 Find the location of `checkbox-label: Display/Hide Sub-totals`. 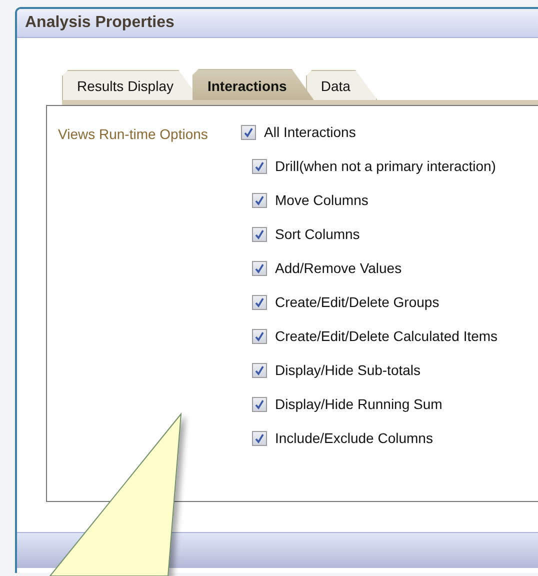

checkbox-label: Display/Hide Sub-totals is located at coordinates (348, 370).